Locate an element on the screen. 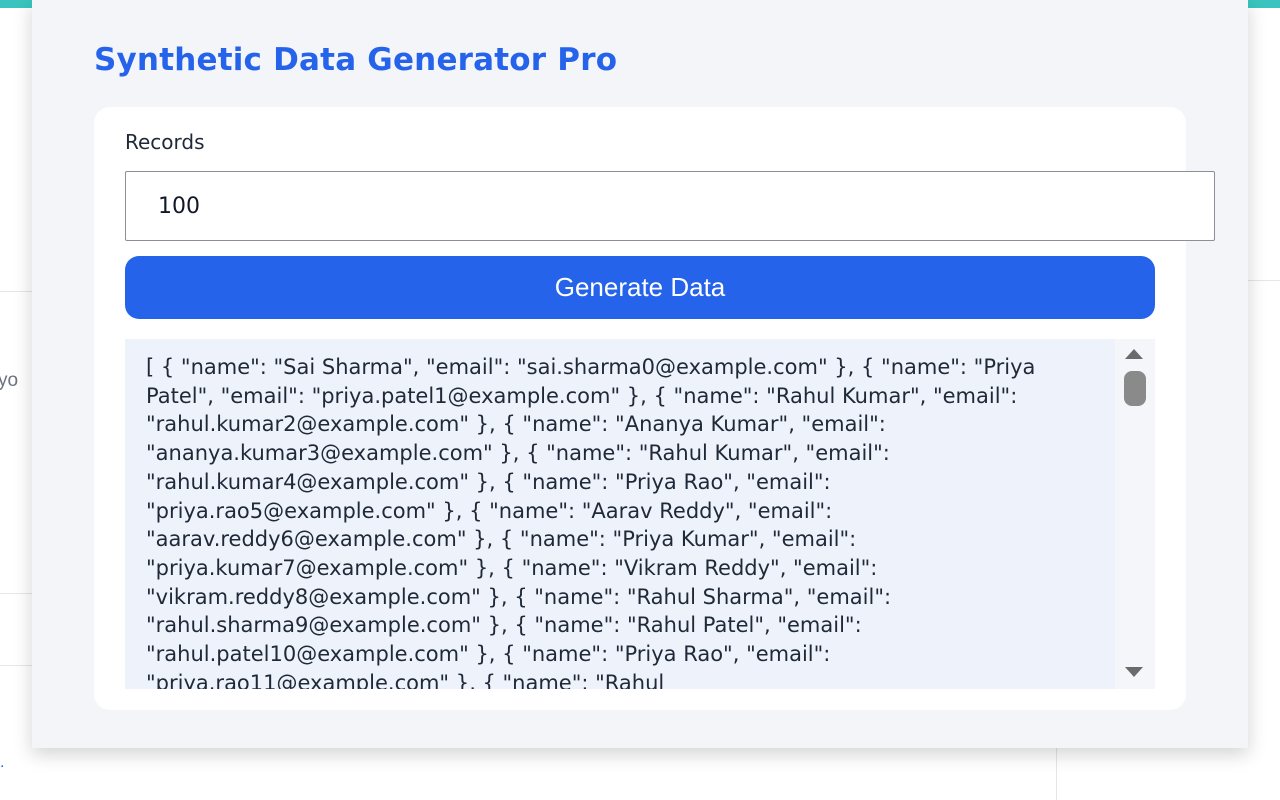  records-input is located at coordinates (670, 206).